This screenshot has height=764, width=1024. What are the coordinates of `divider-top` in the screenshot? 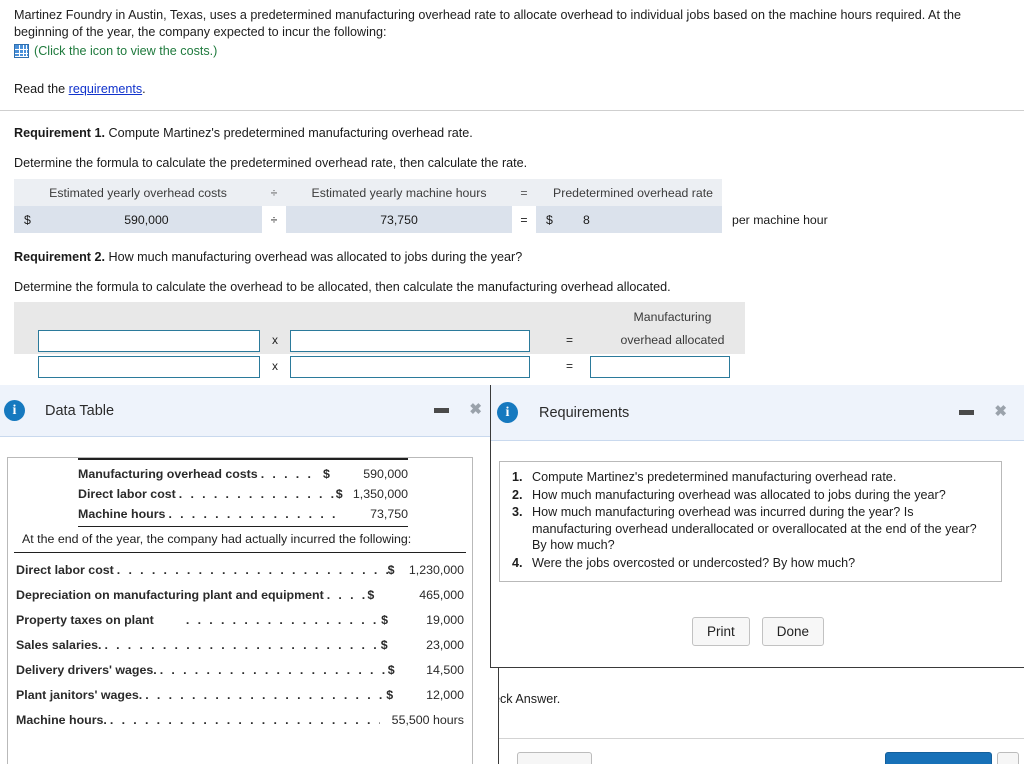 It's located at (512, 110).